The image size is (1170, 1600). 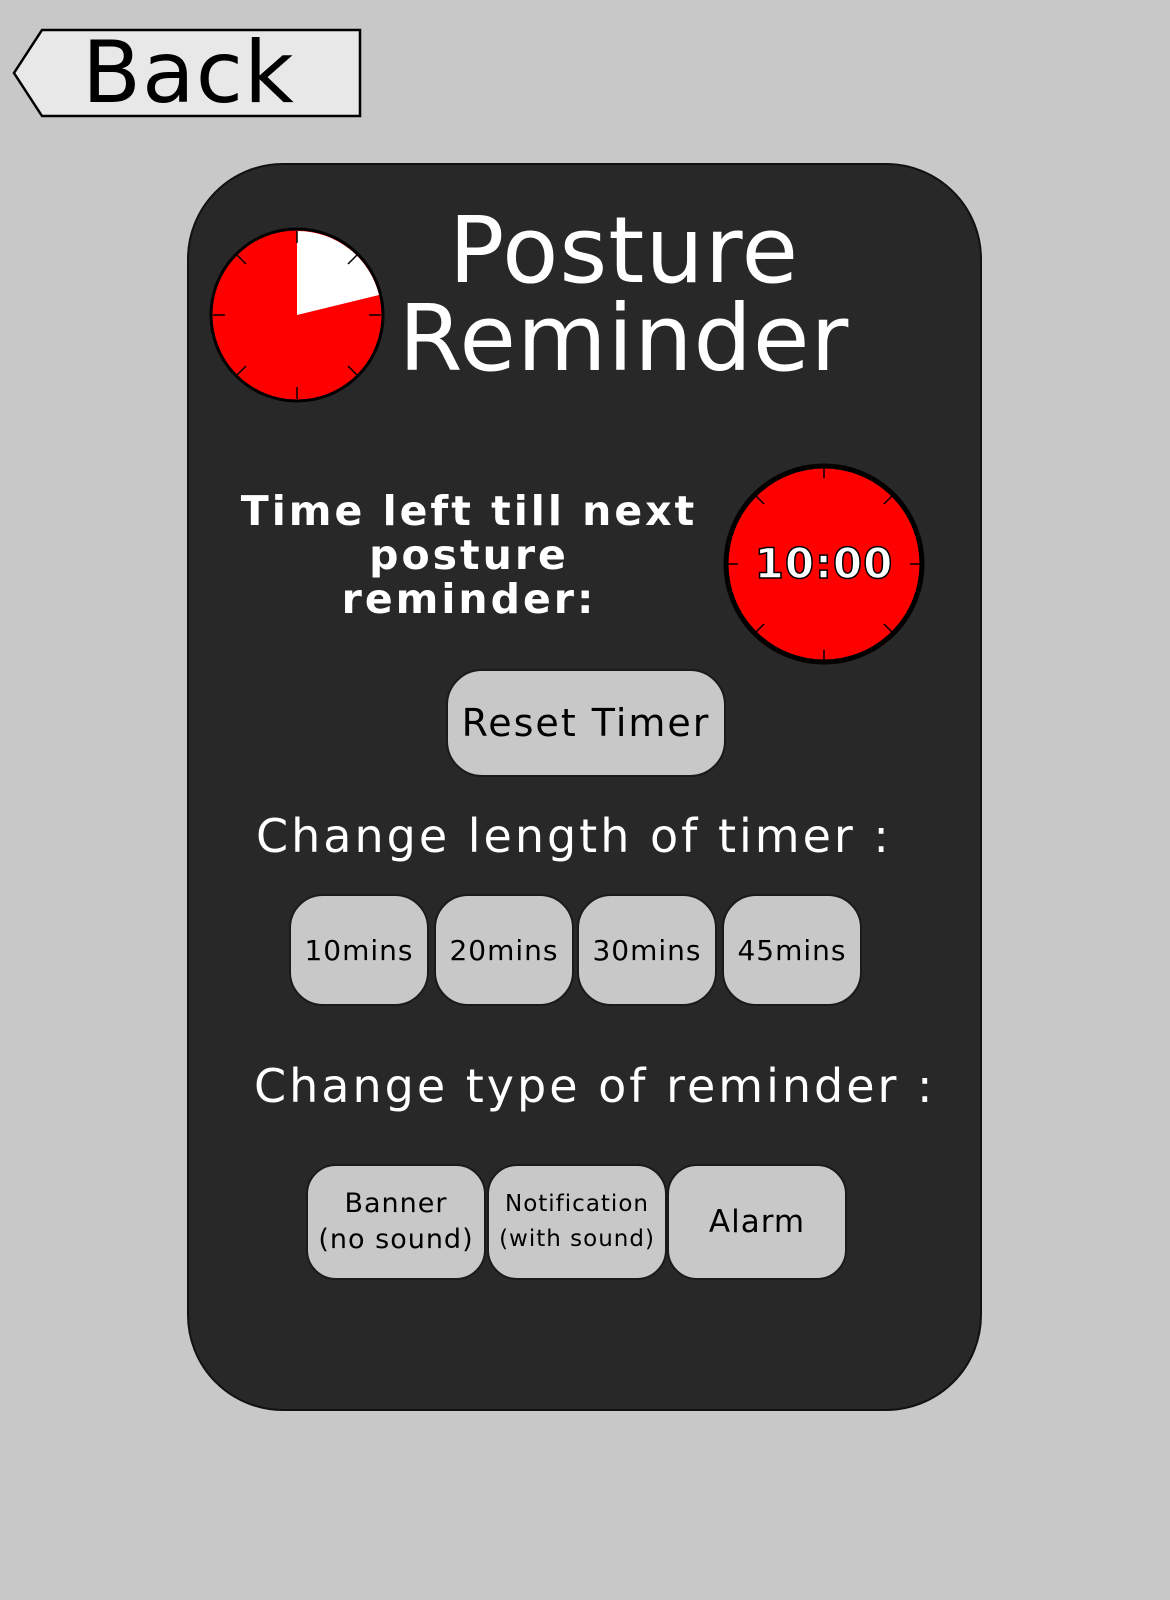 I want to click on alarm-label: Alarm, so click(x=757, y=1222).